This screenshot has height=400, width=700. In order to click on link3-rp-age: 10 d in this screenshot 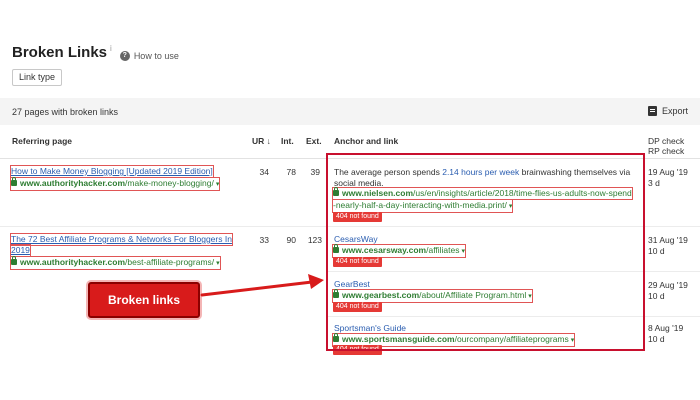, I will do `click(656, 339)`.